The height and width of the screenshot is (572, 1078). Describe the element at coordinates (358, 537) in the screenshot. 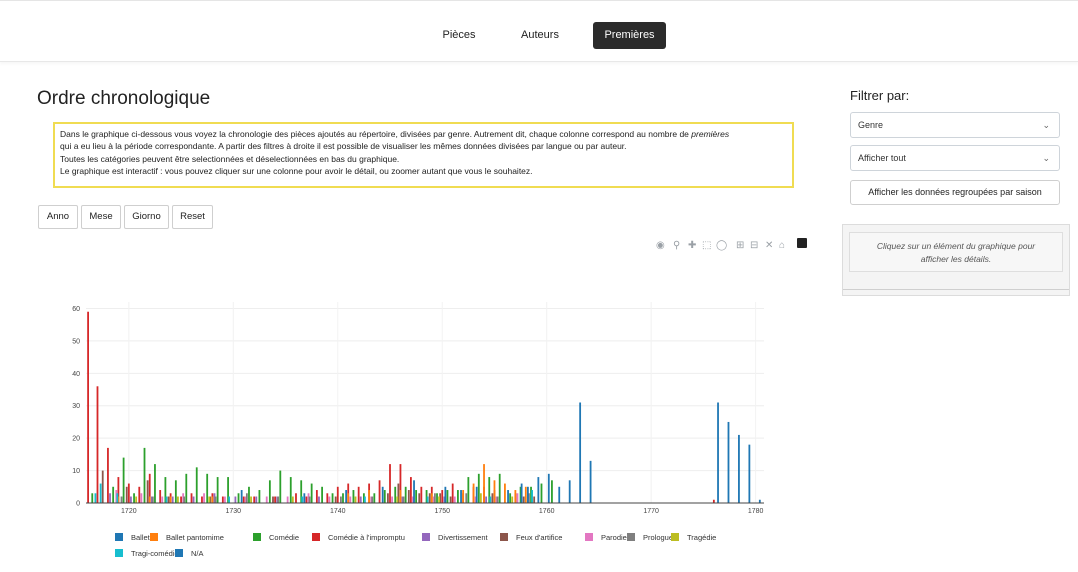

I see `legend-item: Comédie à l'impromptu` at that location.